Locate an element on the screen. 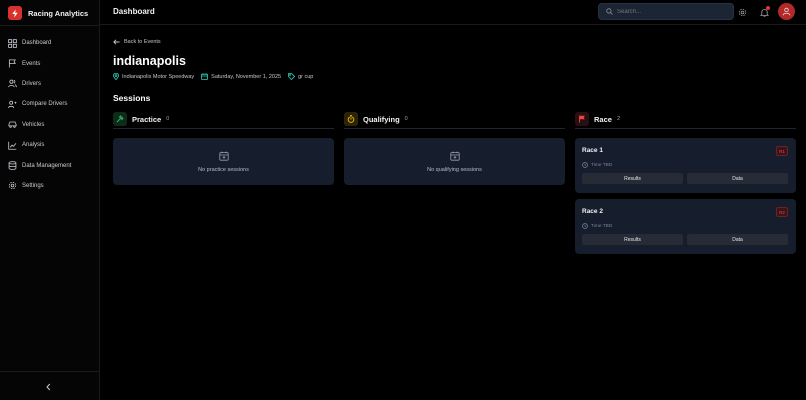  sidebar-item-label: Vehicles is located at coordinates (33, 124).